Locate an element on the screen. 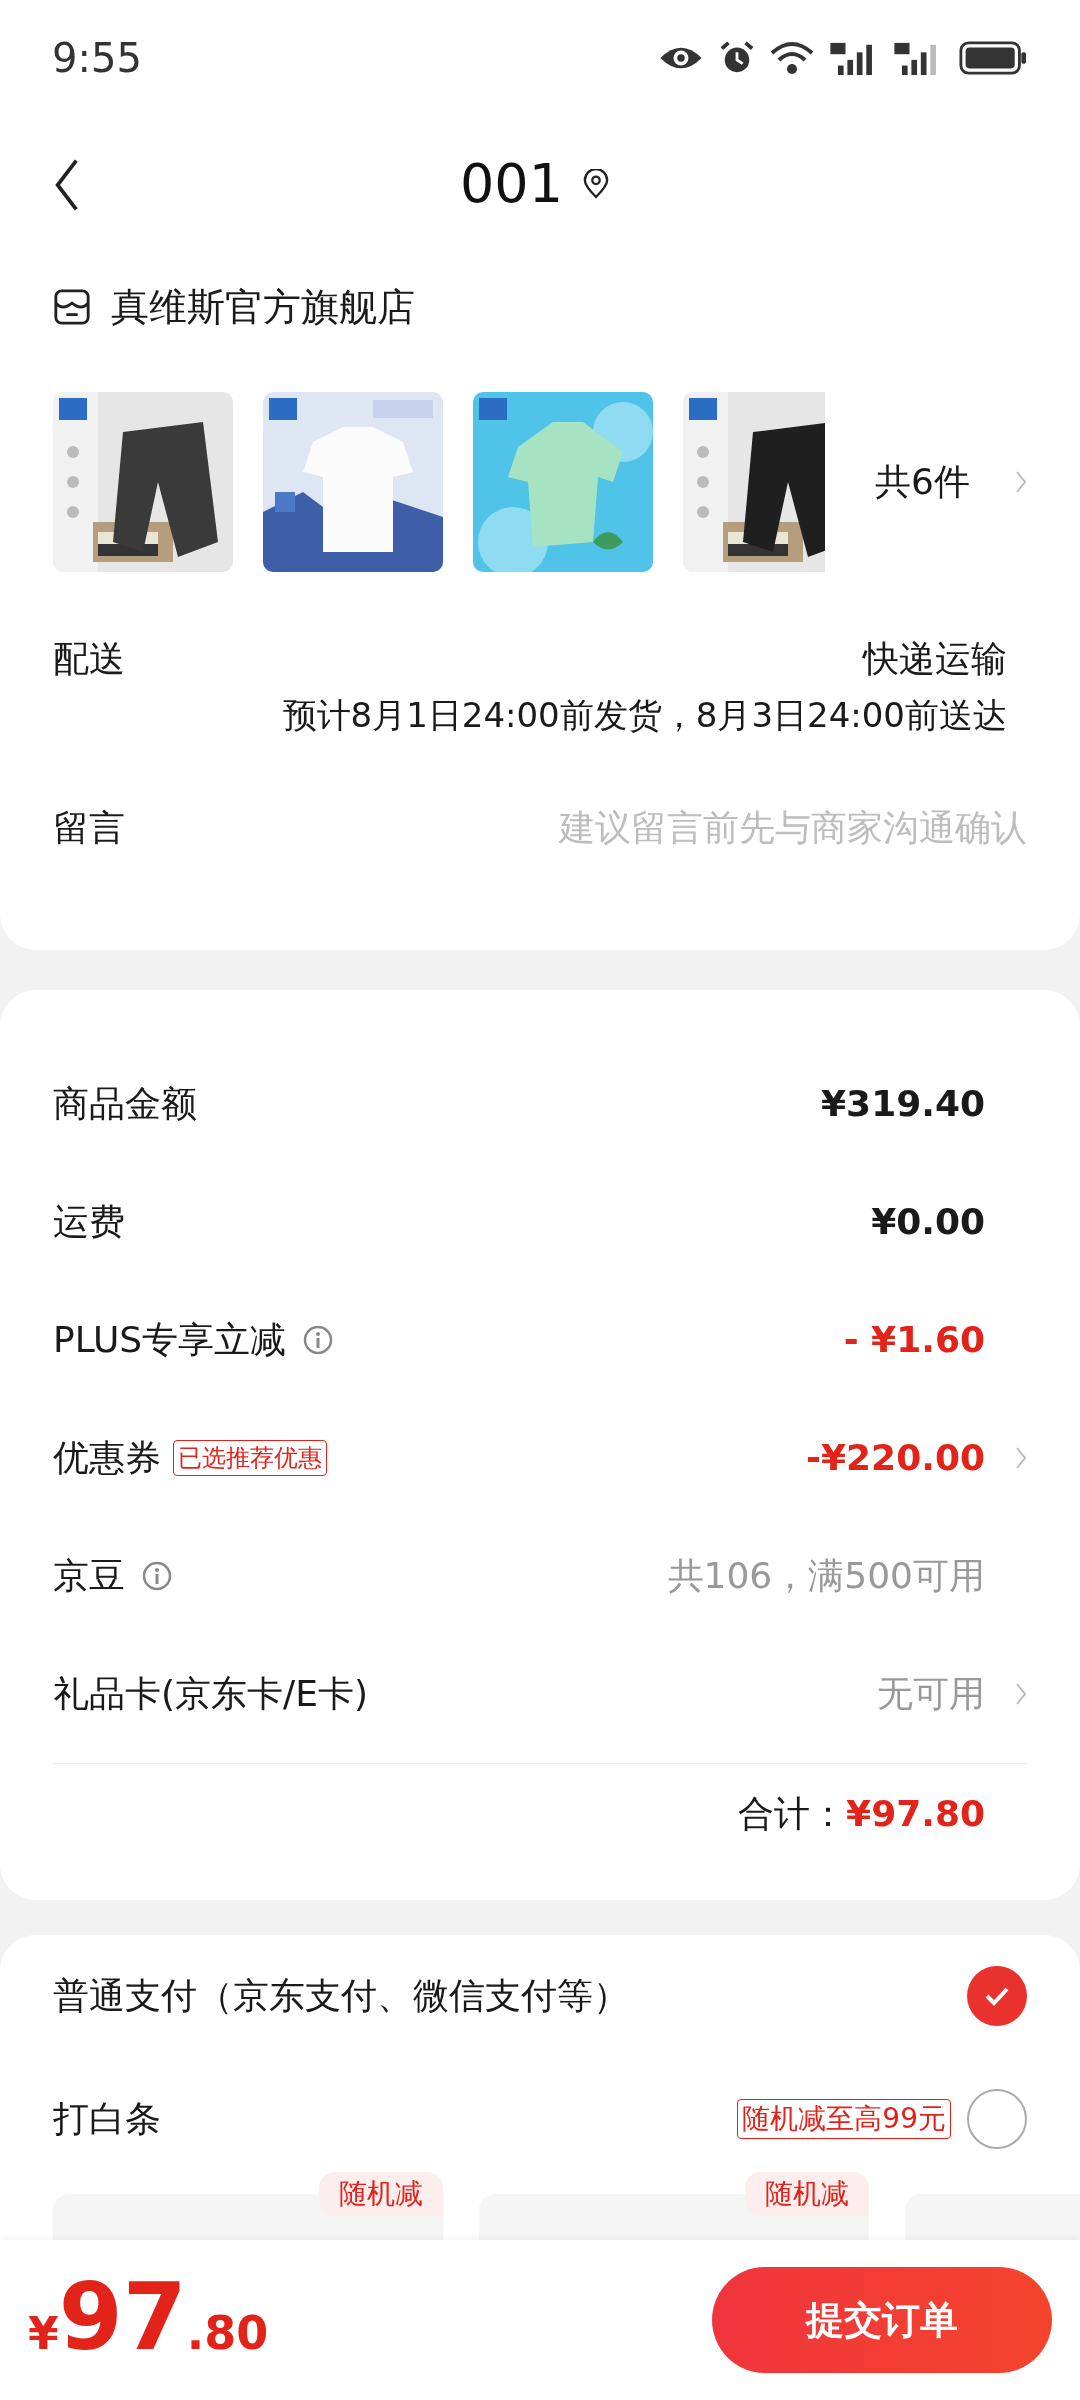 Image resolution: width=1080 pixels, height=2400 pixels. summary-value: - ¥1.60 is located at coordinates (914, 1340).